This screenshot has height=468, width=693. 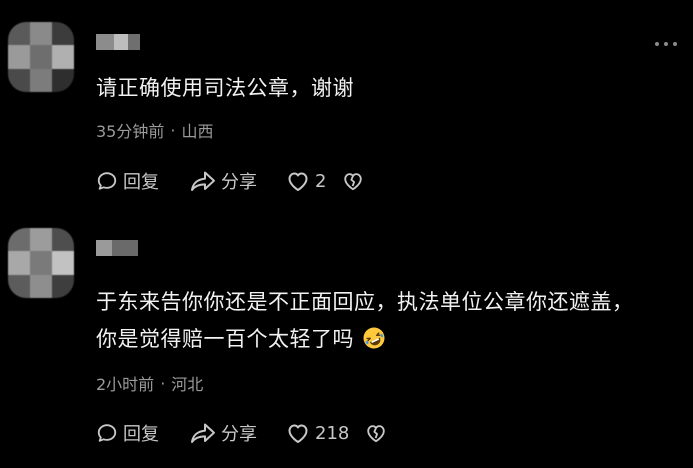 I want to click on comment-text: 于东来告你你还是不正面回应，执法单位公章你还遮盖， 你是觉得赔一百个太轻了吗, so click(x=384, y=321).